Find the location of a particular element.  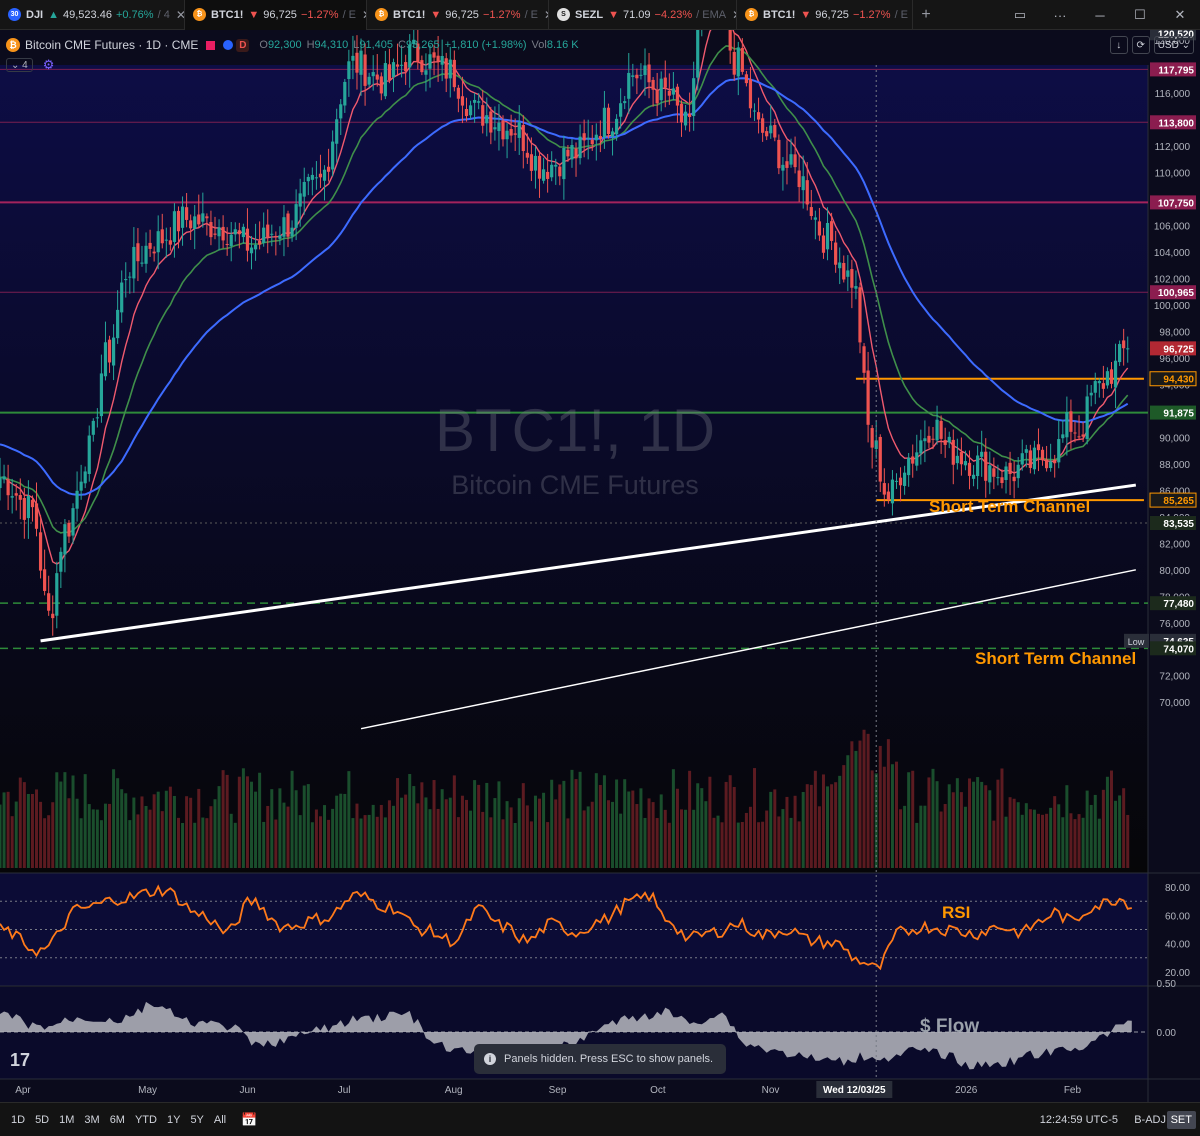

clock: 12:24:59 UTC-5 is located at coordinates (1079, 1120).